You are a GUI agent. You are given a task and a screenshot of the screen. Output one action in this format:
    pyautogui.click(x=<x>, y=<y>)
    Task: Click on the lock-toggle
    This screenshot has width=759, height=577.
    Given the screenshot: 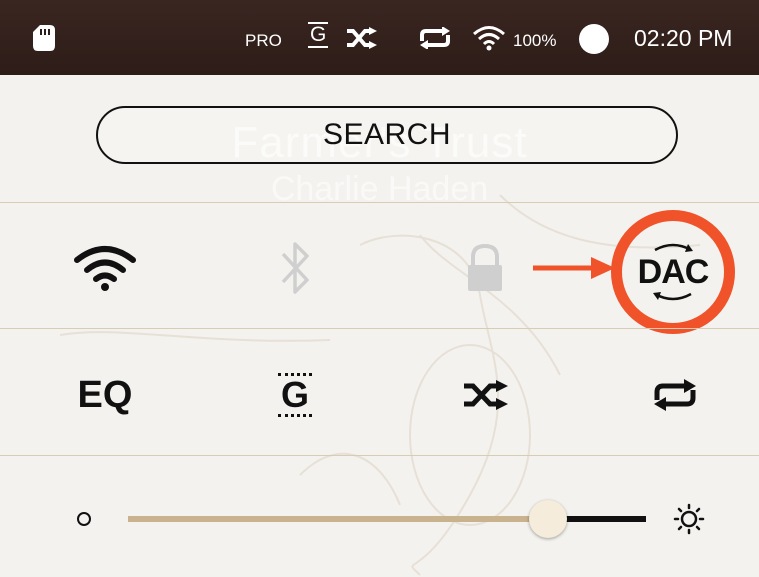 What is the action you would take?
    pyautogui.click(x=485, y=268)
    